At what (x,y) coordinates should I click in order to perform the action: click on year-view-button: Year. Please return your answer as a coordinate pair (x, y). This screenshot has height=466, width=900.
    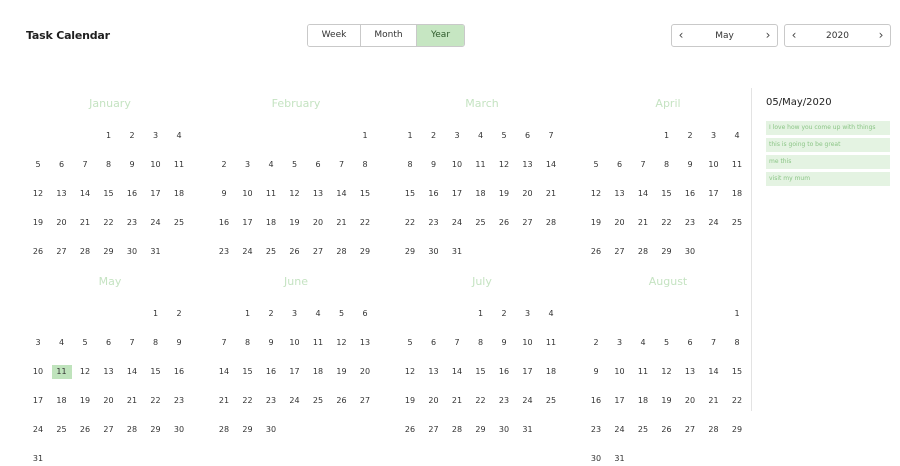
    Looking at the image, I should click on (440, 35).